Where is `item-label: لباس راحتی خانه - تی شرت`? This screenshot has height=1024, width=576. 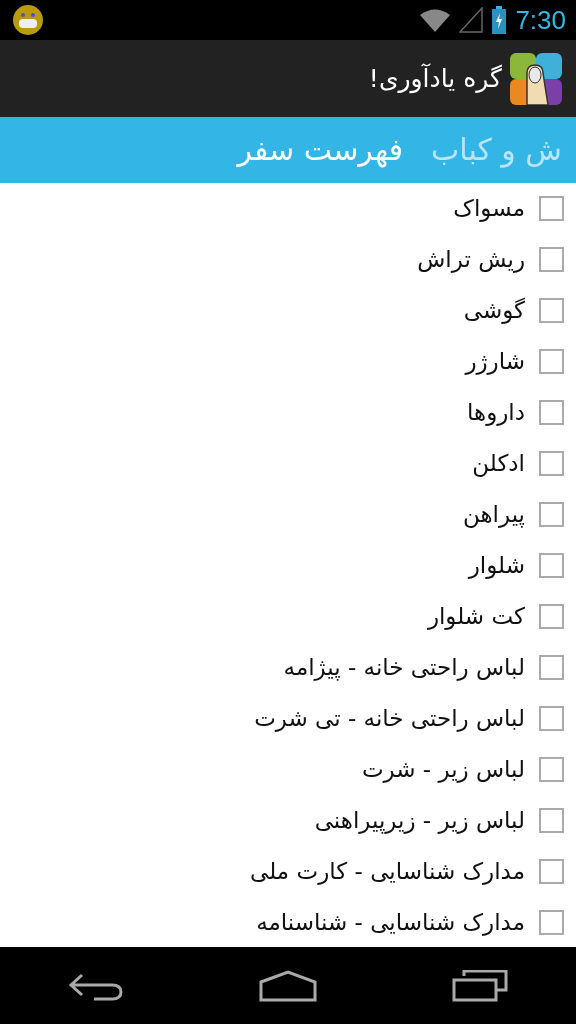
item-label: لباس راحتی خانه - تی شرت is located at coordinates (389, 719).